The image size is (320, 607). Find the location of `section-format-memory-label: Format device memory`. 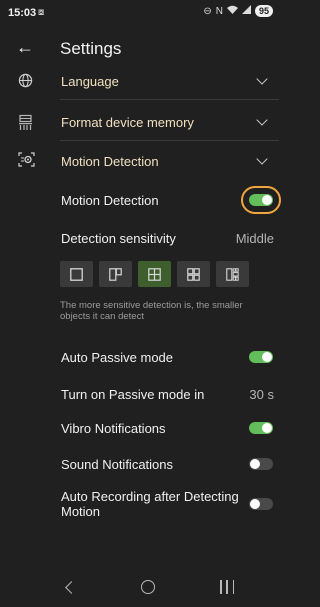

section-format-memory-label: Format device memory is located at coordinates (127, 122).